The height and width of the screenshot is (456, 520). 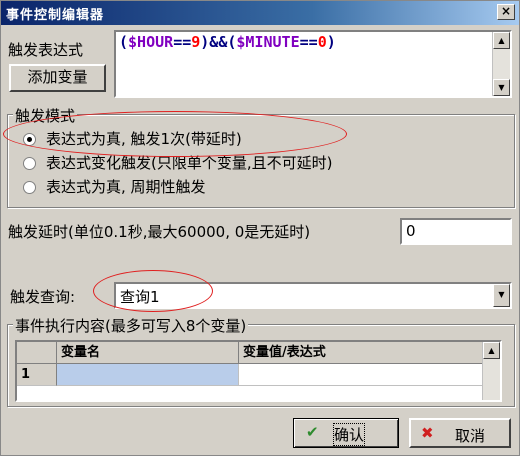 I want to click on delay-label: 触发延时(单位0.1秒,最大60000, 0是无延时), so click(x=159, y=232).